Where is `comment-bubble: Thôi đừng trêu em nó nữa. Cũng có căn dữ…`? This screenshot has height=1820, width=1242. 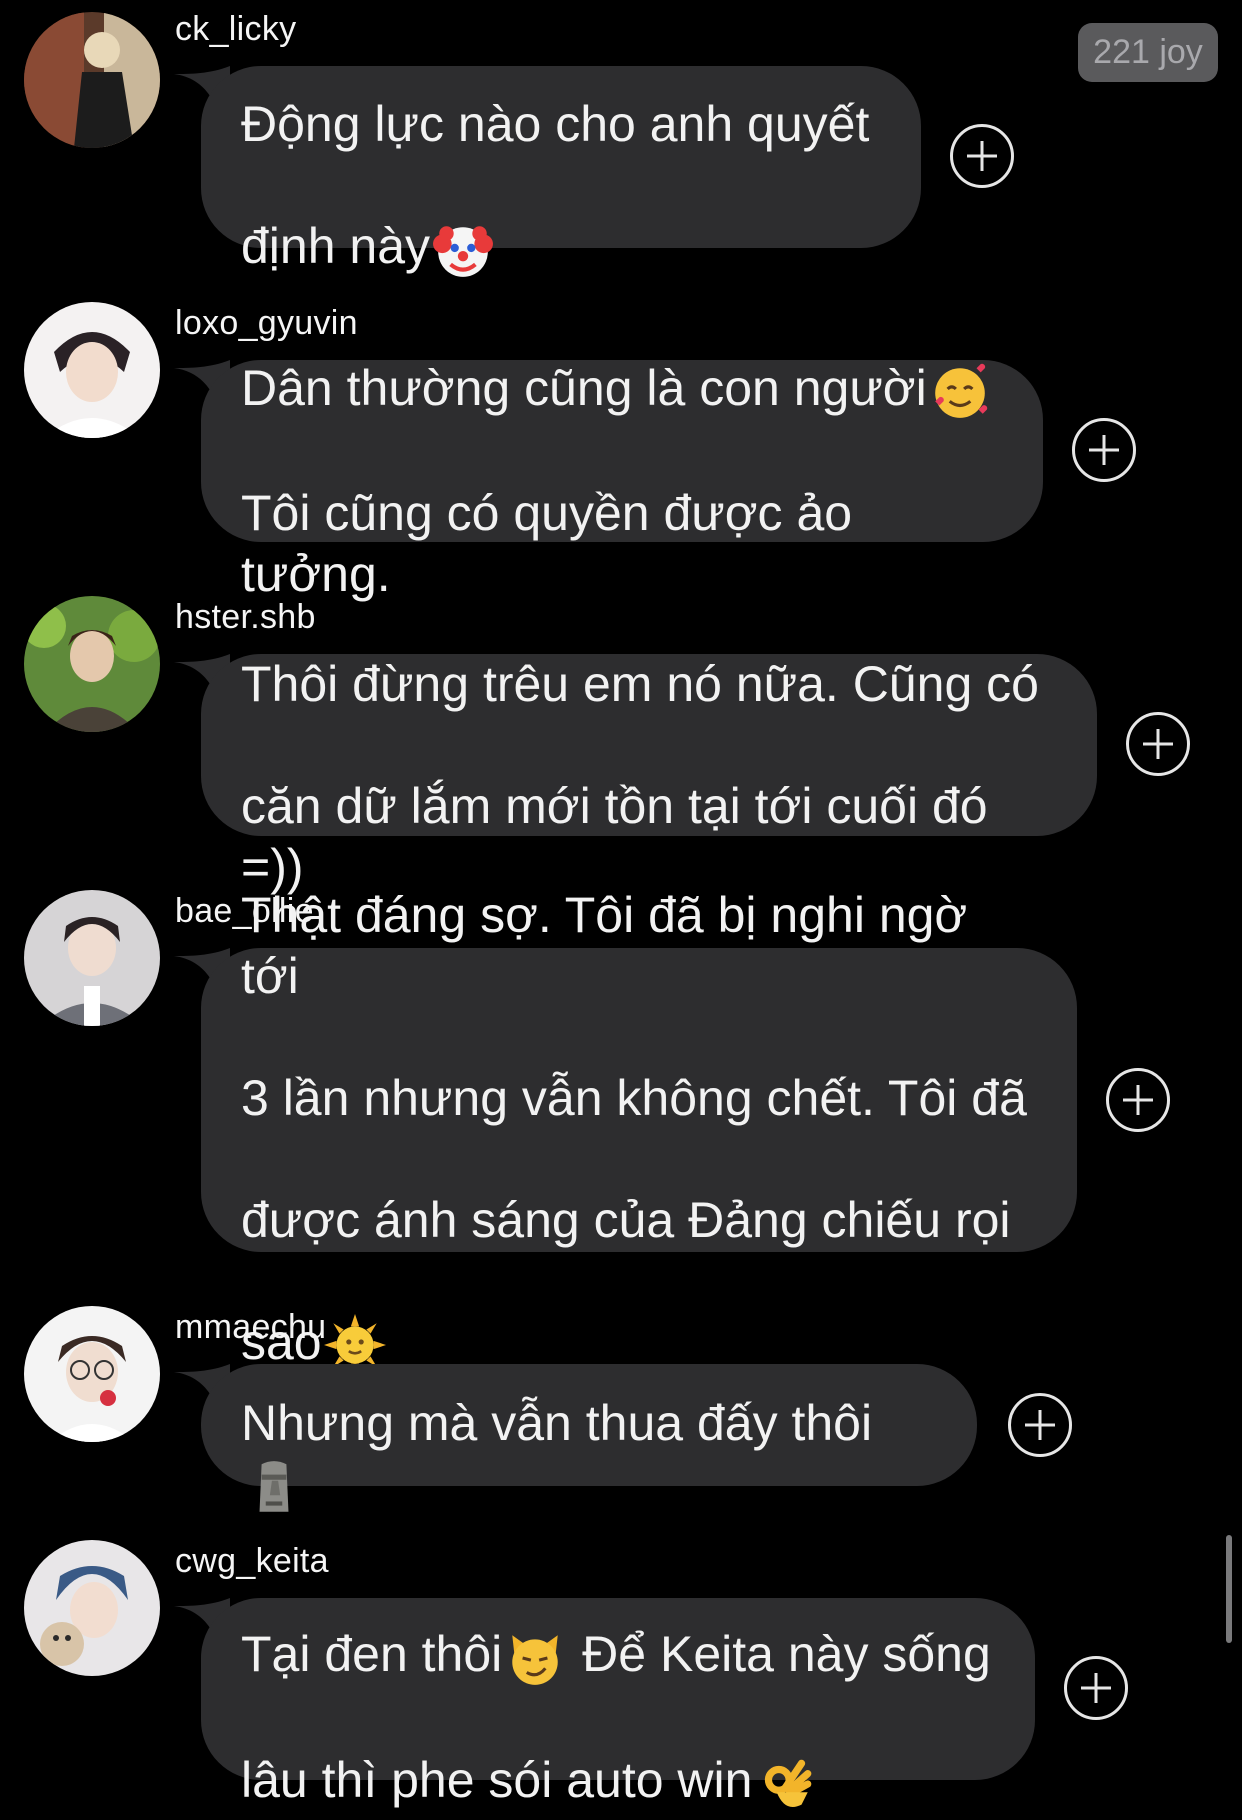 comment-bubble: Thôi đừng trêu em nó nữa. Cũng có căn dữ… is located at coordinates (649, 774).